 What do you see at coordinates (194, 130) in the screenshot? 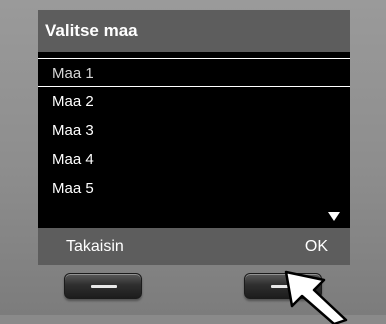
I see `list-item: Maa 3` at bounding box center [194, 130].